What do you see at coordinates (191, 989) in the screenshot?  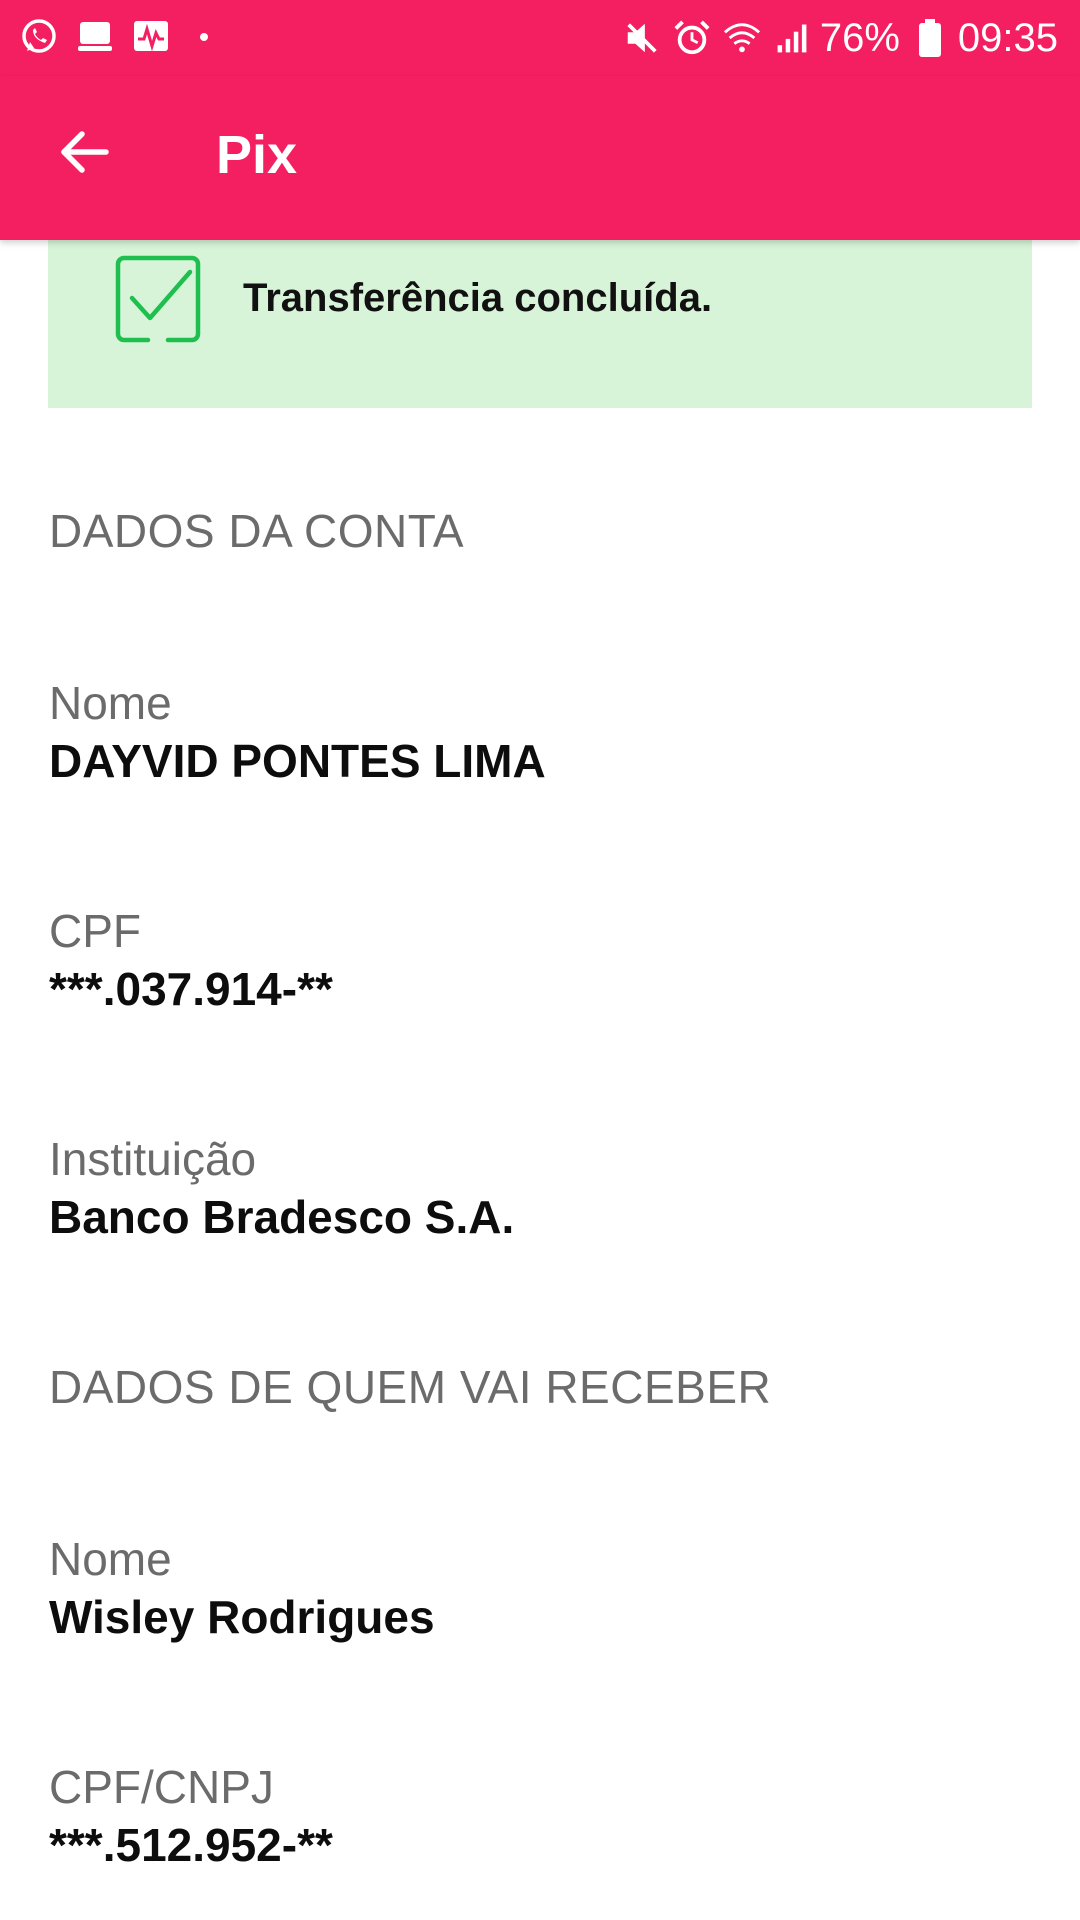 I see `field-value-account-cpf: ***.037.914-**` at bounding box center [191, 989].